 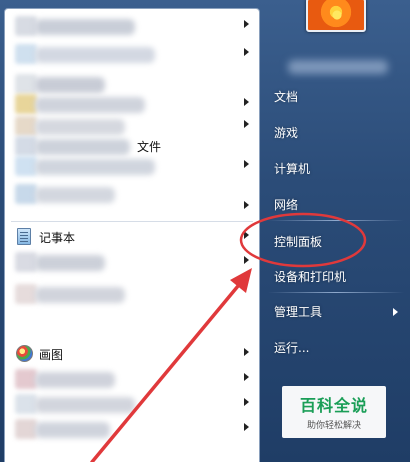 What do you see at coordinates (165, 373) in the screenshot?
I see `annotation-arrow-line` at bounding box center [165, 373].